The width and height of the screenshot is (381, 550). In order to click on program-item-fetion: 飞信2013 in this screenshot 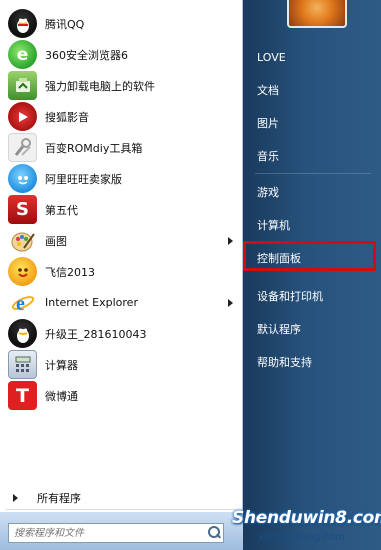, I will do `click(121, 271)`.